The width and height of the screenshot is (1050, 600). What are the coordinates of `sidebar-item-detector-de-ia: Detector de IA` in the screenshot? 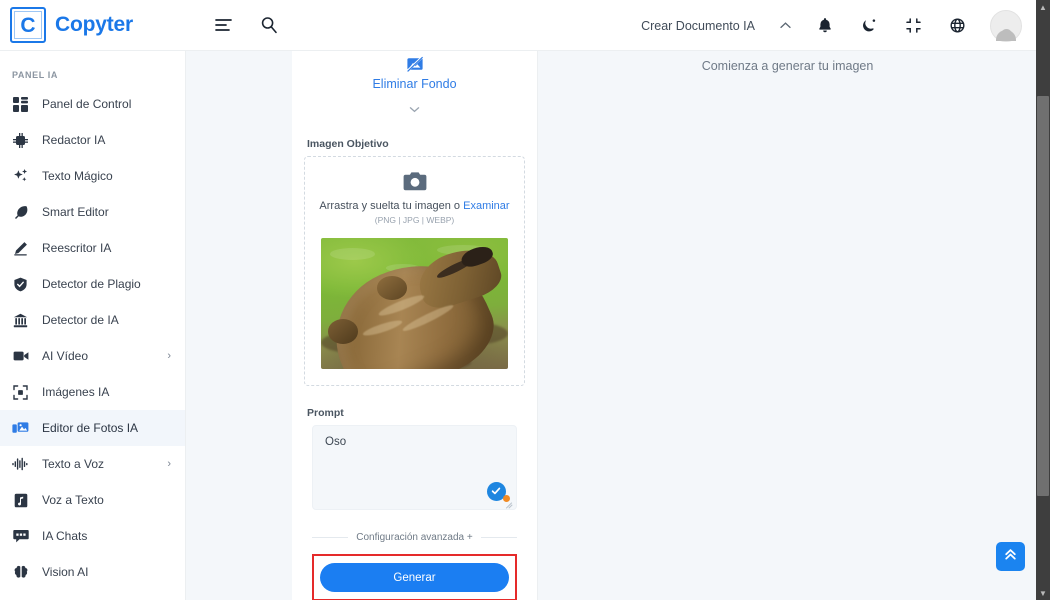 It's located at (92, 320).